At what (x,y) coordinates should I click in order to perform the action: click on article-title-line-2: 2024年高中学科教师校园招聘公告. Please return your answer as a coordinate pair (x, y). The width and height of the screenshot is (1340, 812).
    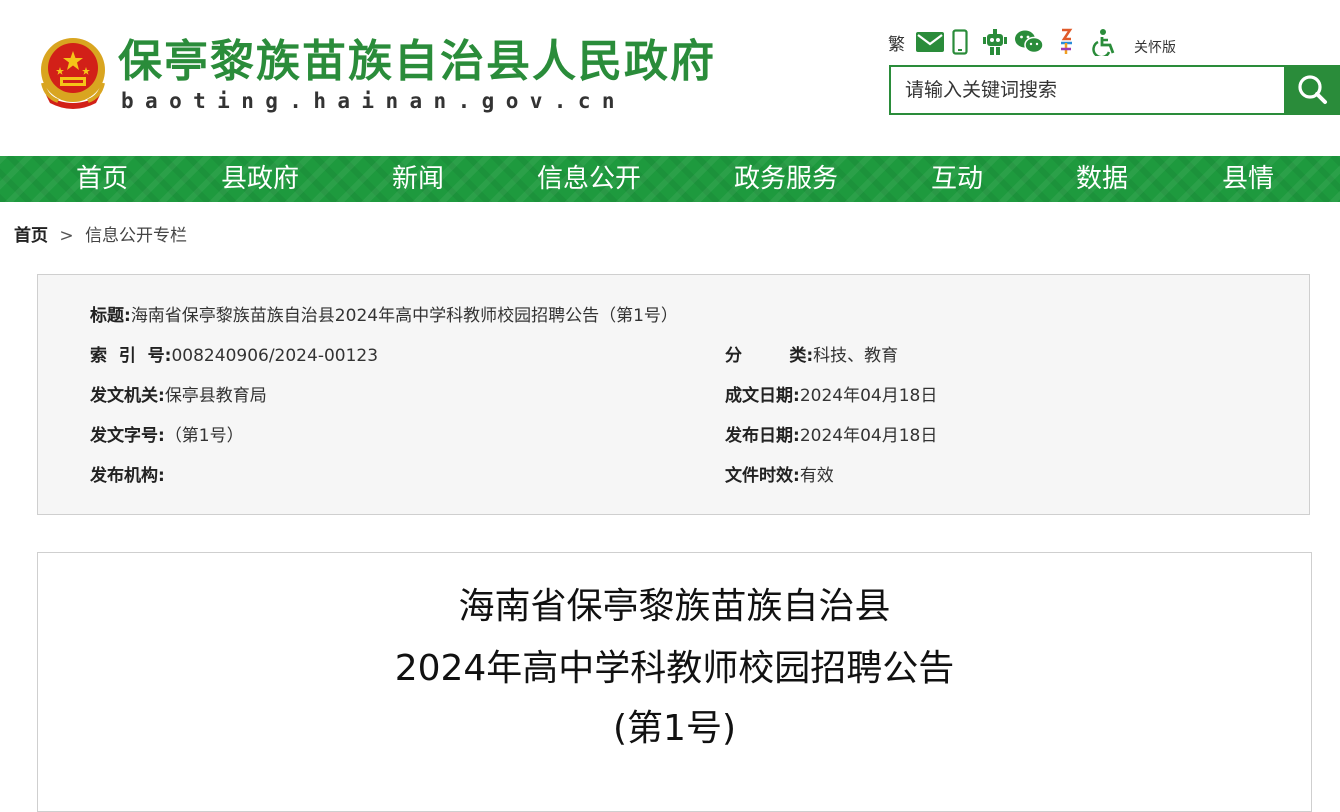
    Looking at the image, I should click on (674, 668).